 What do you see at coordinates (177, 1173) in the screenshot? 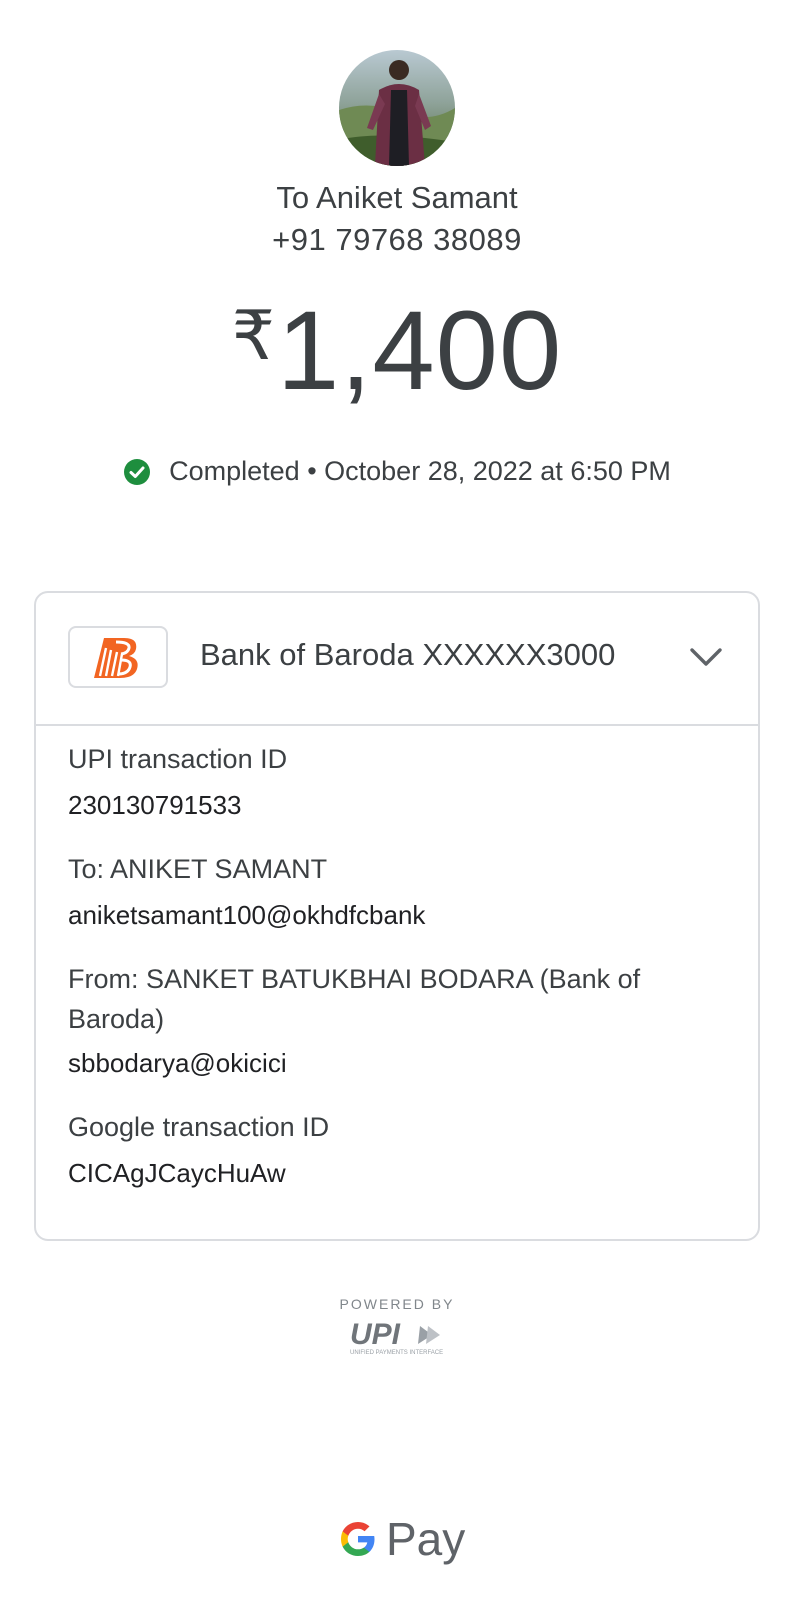
I see `google-transaction-id-value: CICAgJCaycHuAw` at bounding box center [177, 1173].